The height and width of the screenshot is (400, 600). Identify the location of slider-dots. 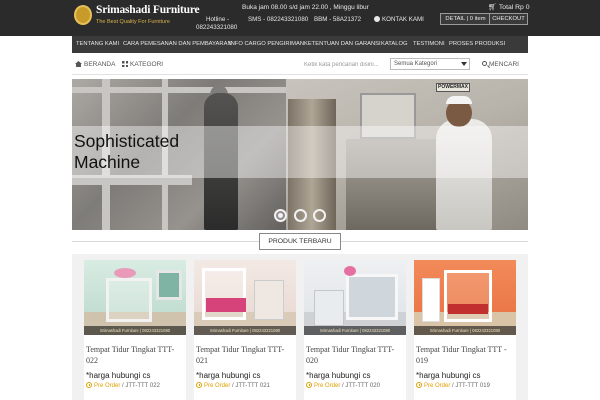
(304, 216).